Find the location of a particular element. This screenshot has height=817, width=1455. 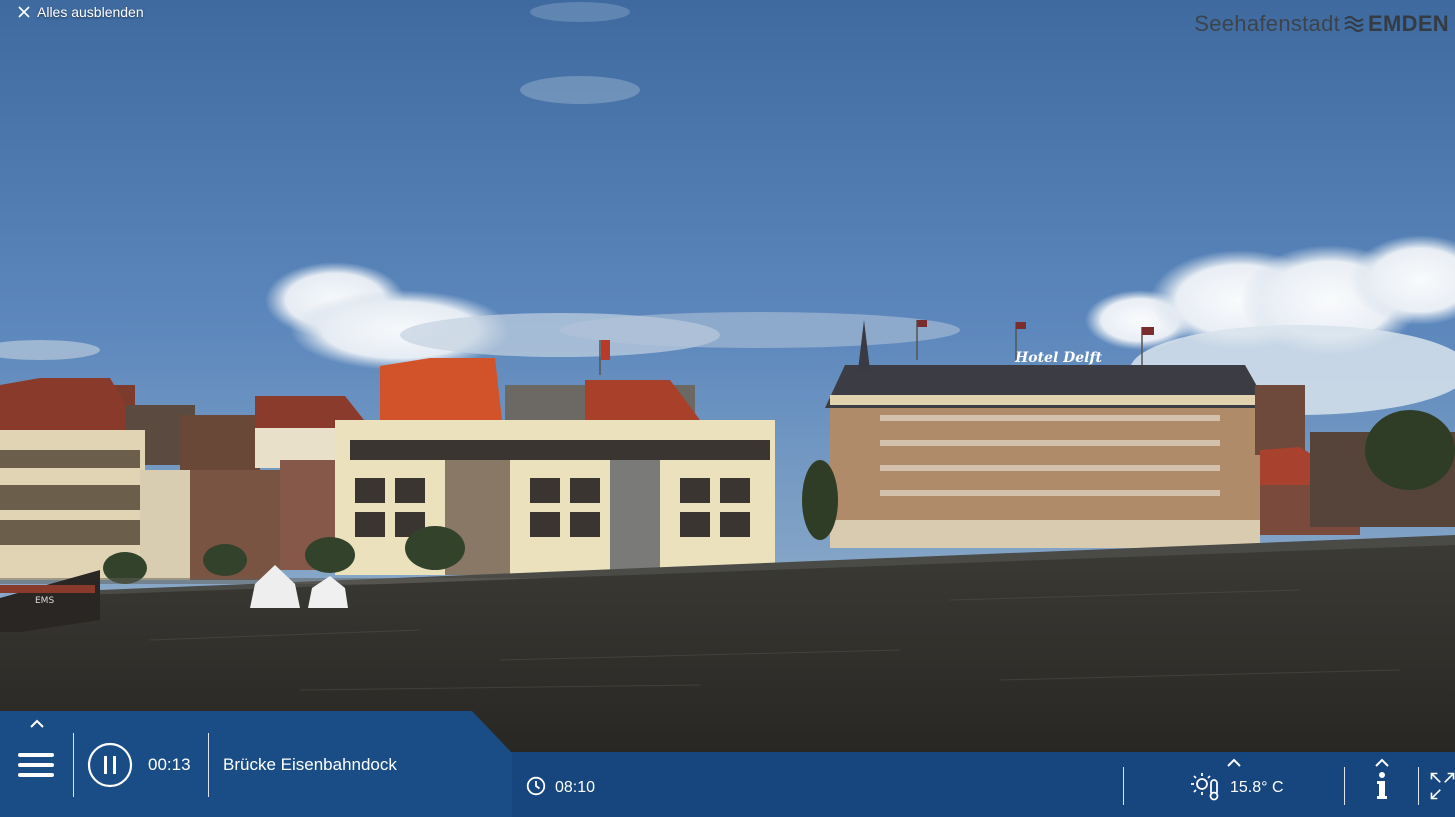

fullscreen-button is located at coordinates (1442, 786).